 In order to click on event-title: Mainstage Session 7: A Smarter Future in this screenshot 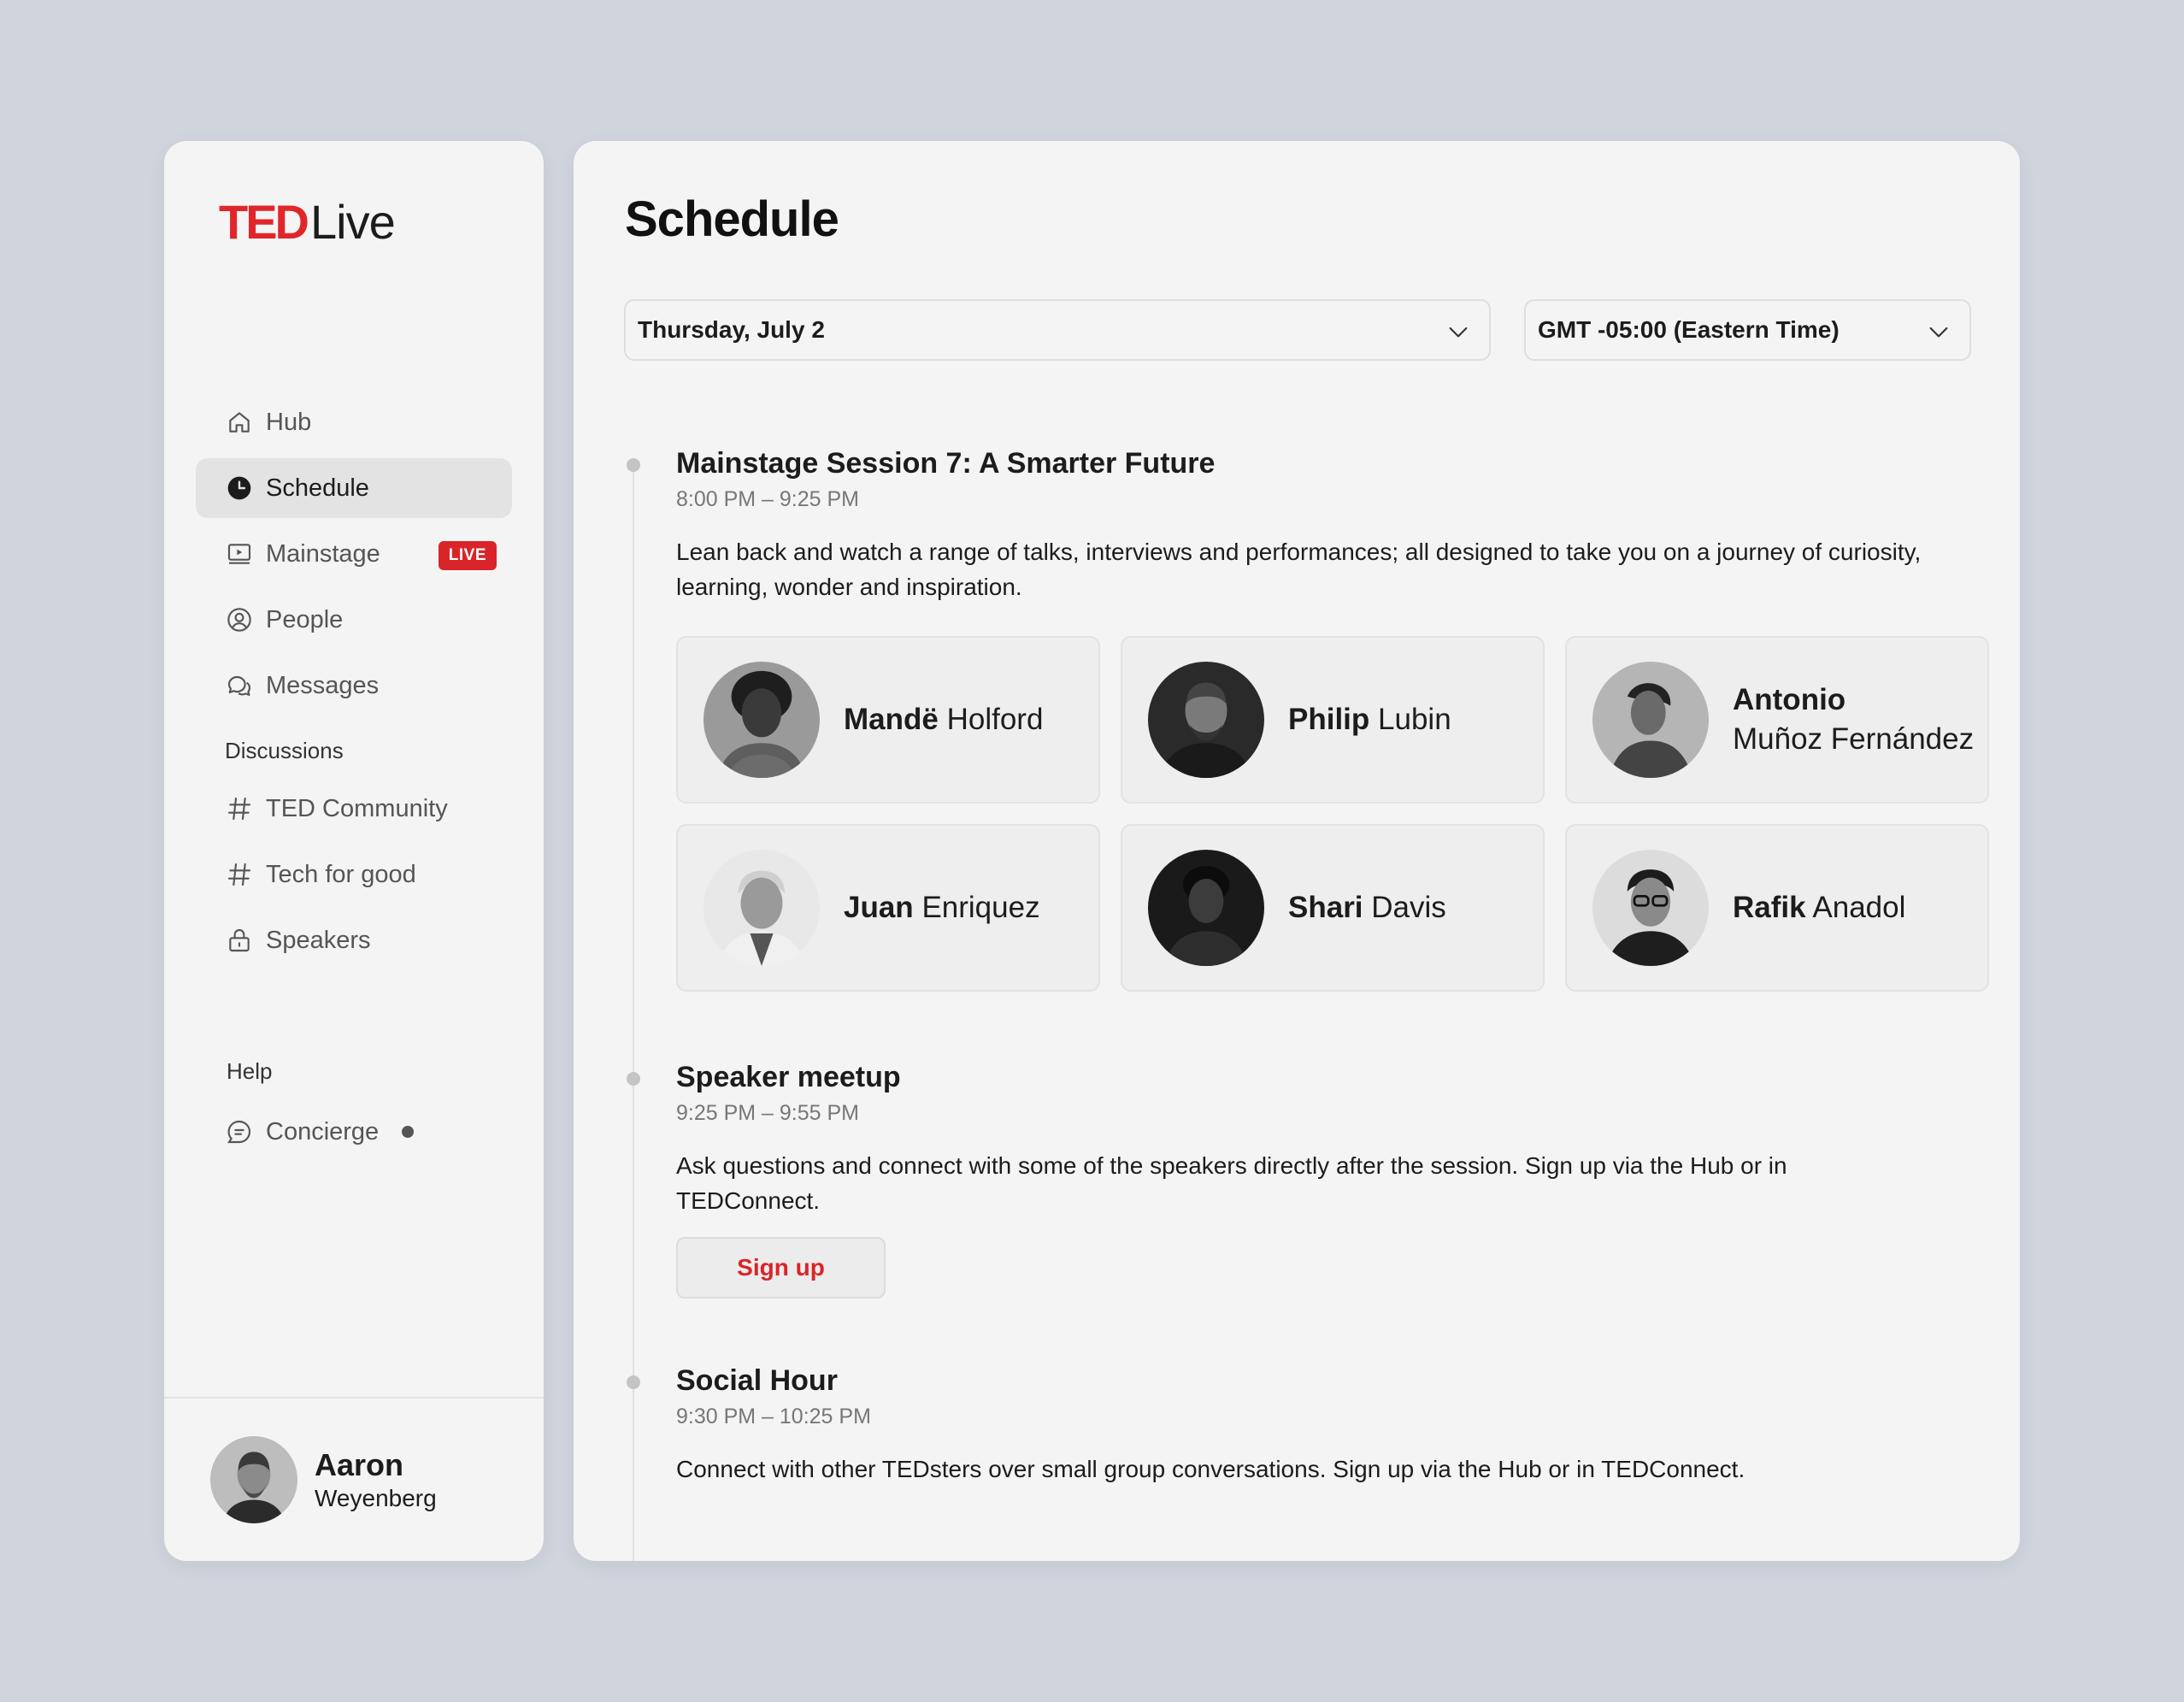, I will do `click(1326, 464)`.